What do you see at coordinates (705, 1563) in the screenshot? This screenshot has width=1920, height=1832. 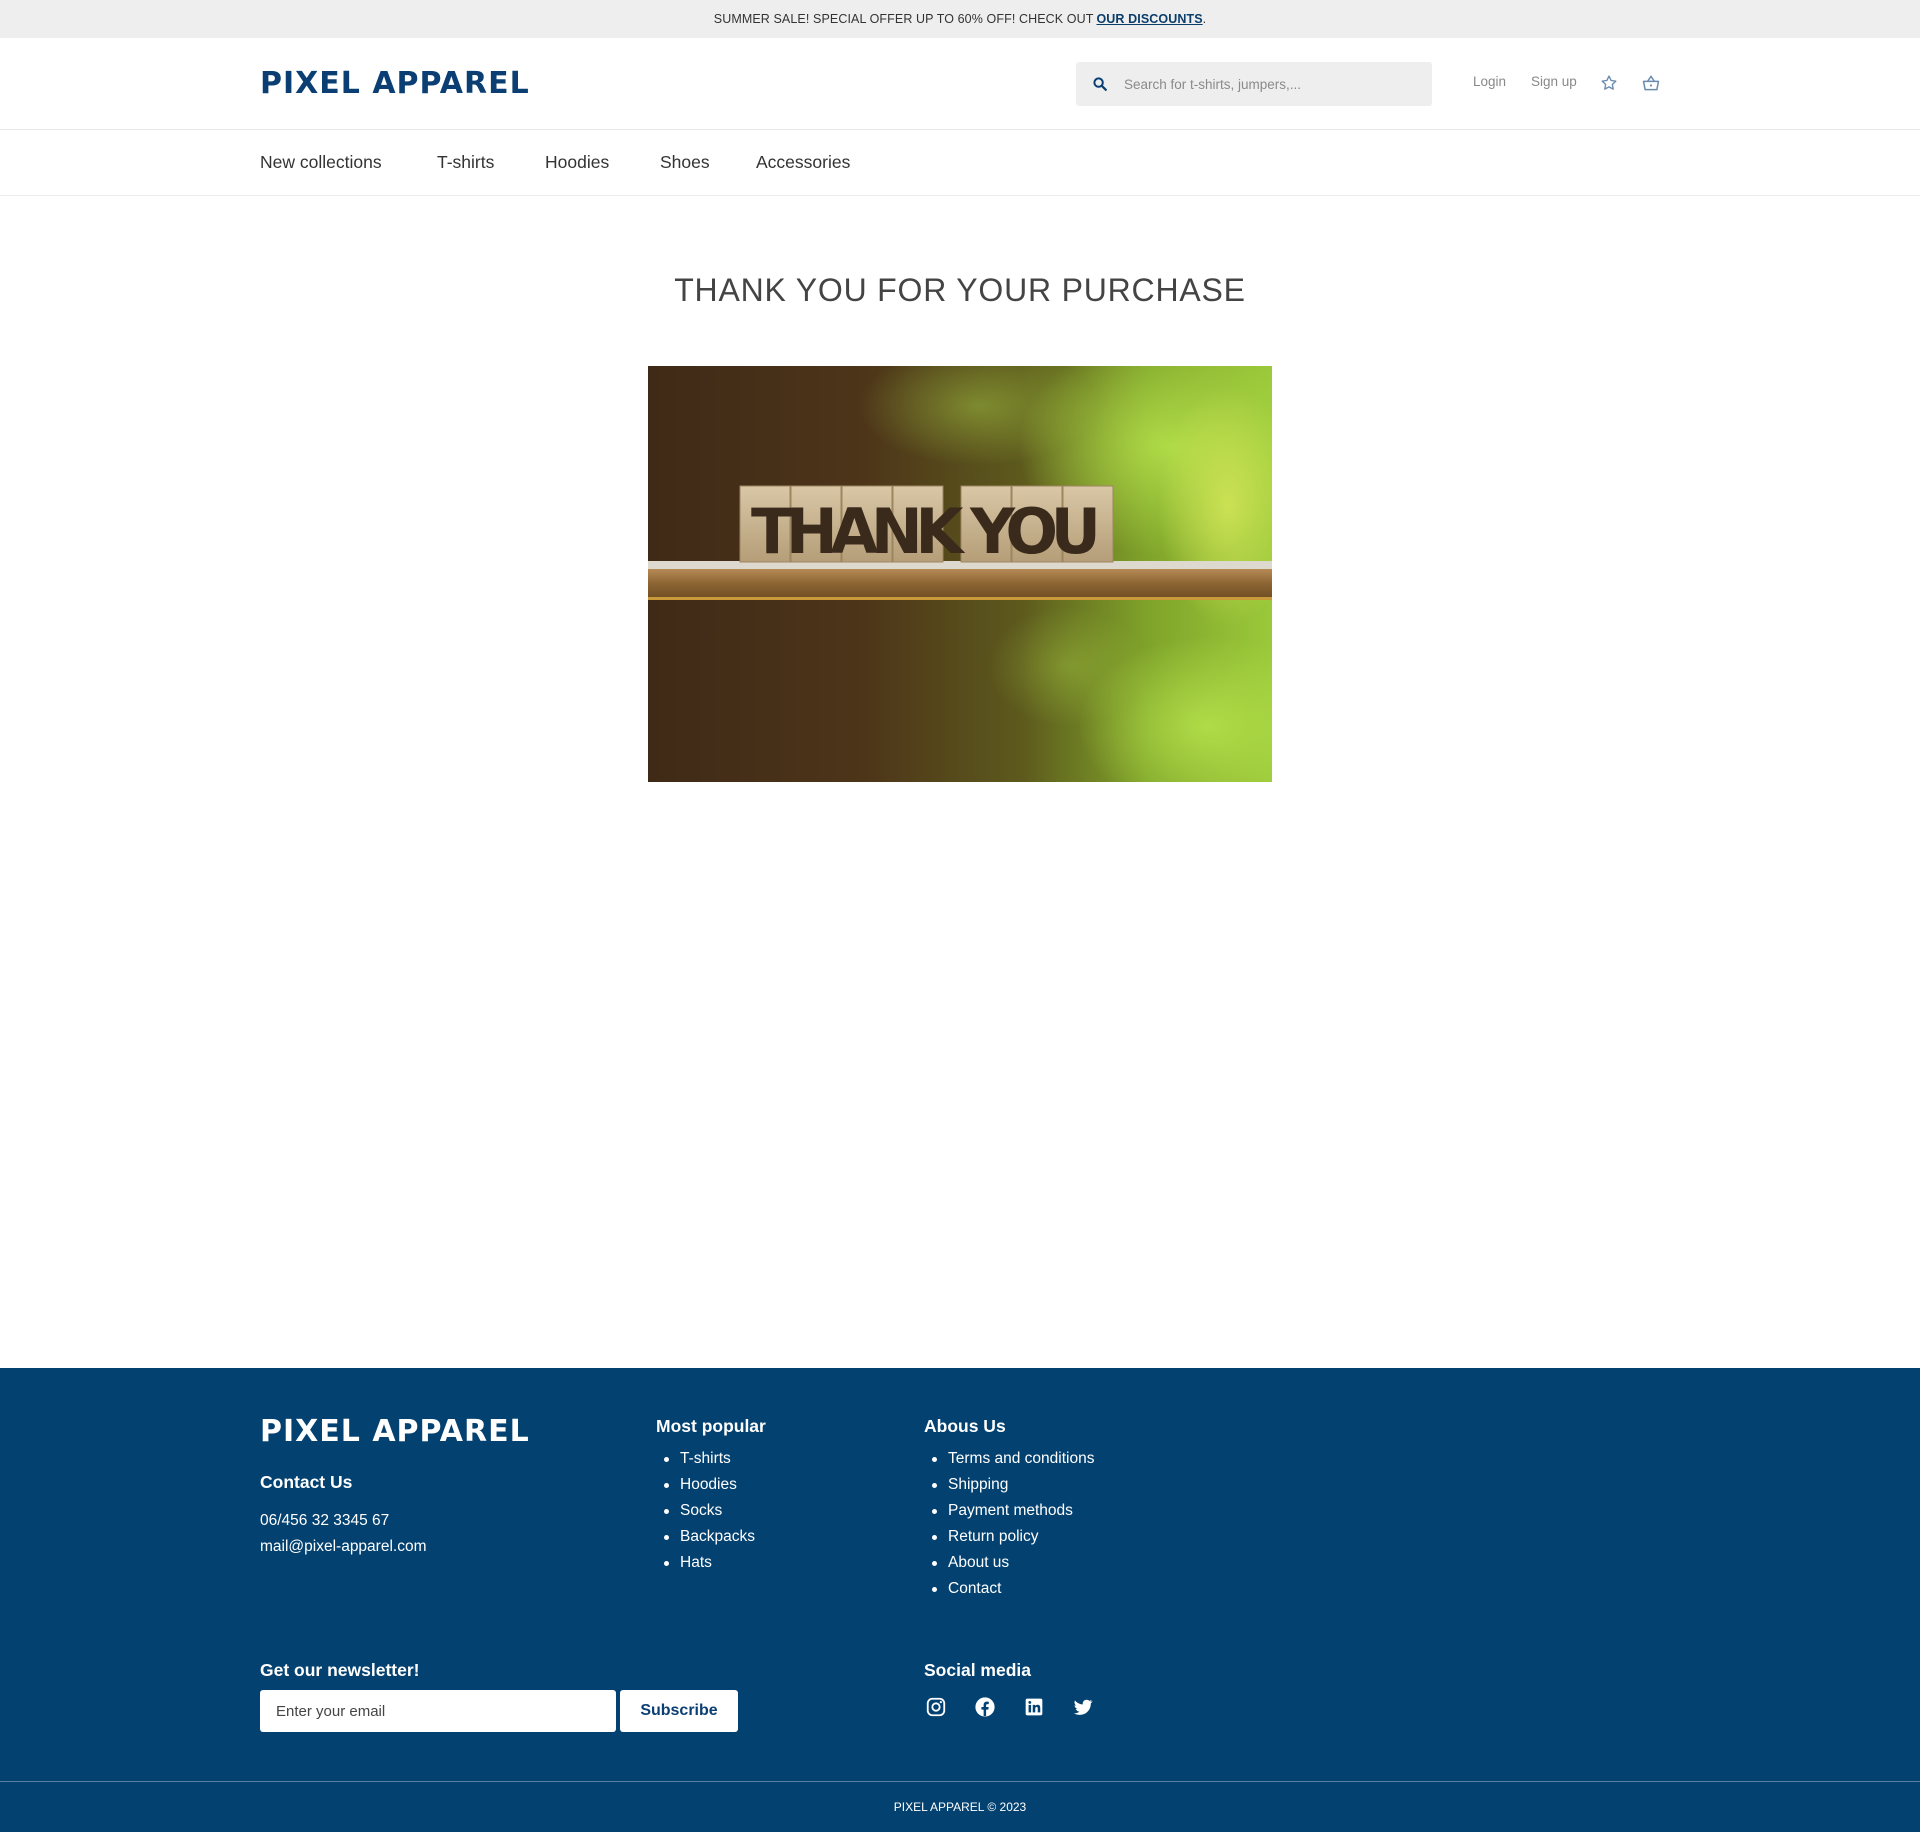 I see `popular-item-hats: Hats` at bounding box center [705, 1563].